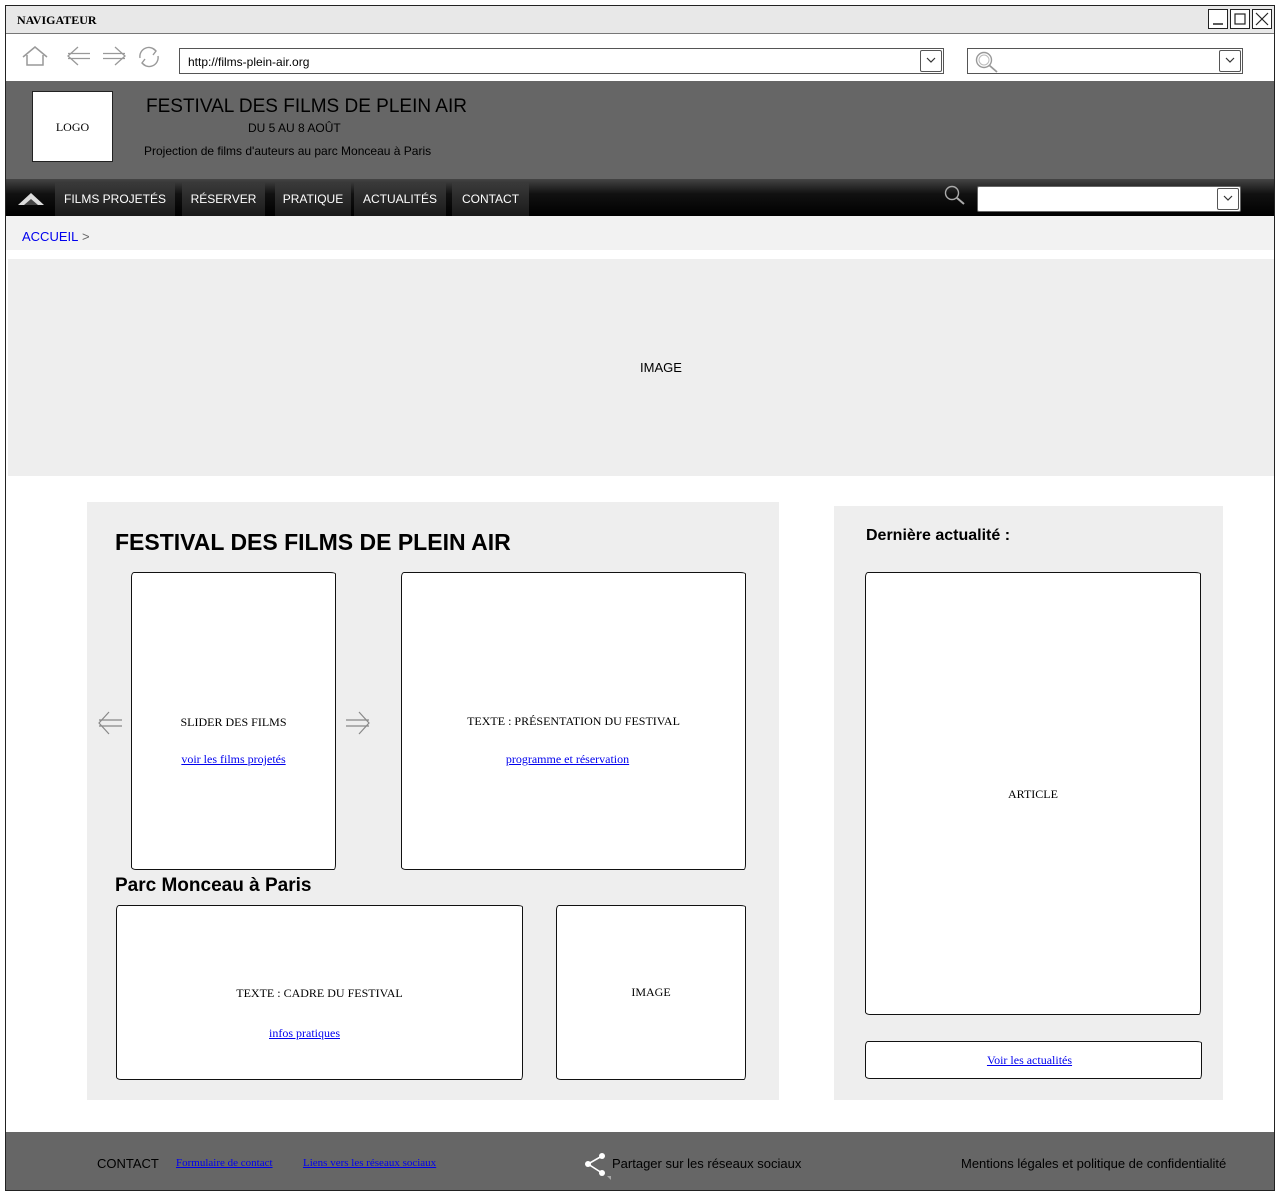 This screenshot has height=1191, width=1276. What do you see at coordinates (490, 199) in the screenshot?
I see `nav-item-contact: CONTACT` at bounding box center [490, 199].